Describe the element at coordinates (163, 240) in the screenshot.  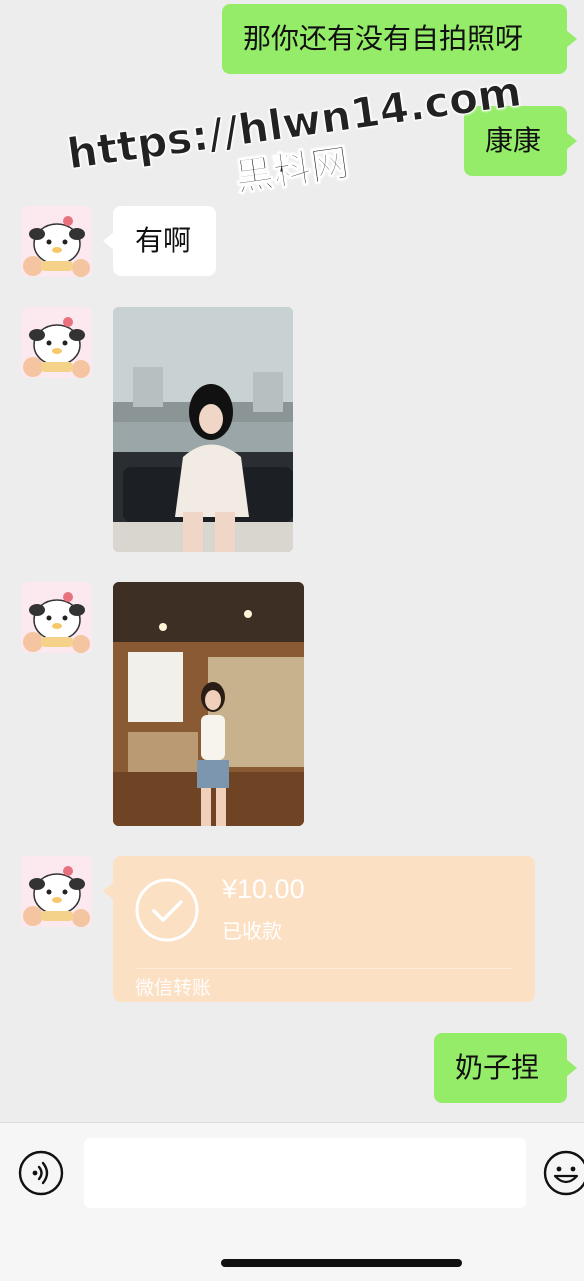
I see `message-text: 有啊` at that location.